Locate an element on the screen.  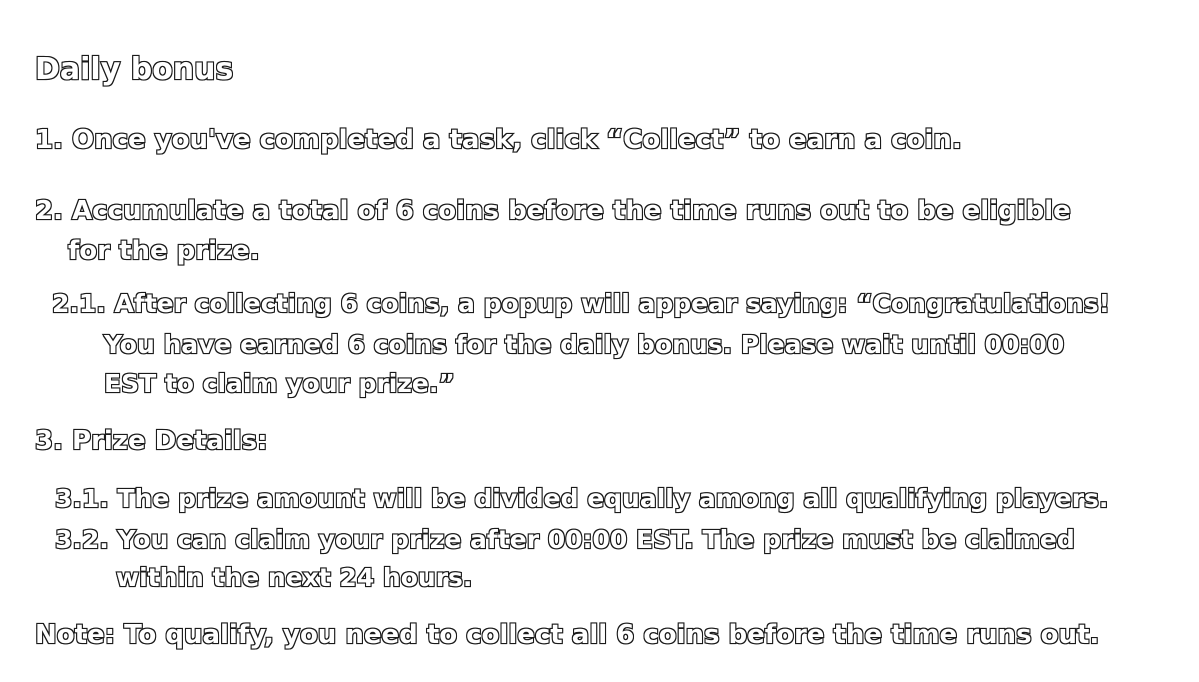
rule-step-2-1-line-3: EST to claim your prize.” is located at coordinates (279, 383).